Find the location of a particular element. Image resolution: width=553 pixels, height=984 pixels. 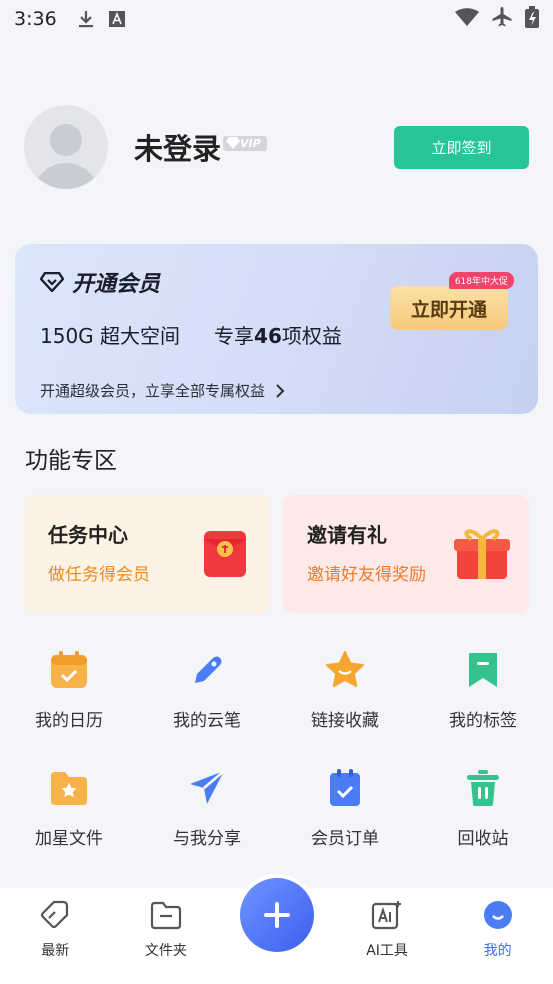

bookmark-icon is located at coordinates (483, 670).